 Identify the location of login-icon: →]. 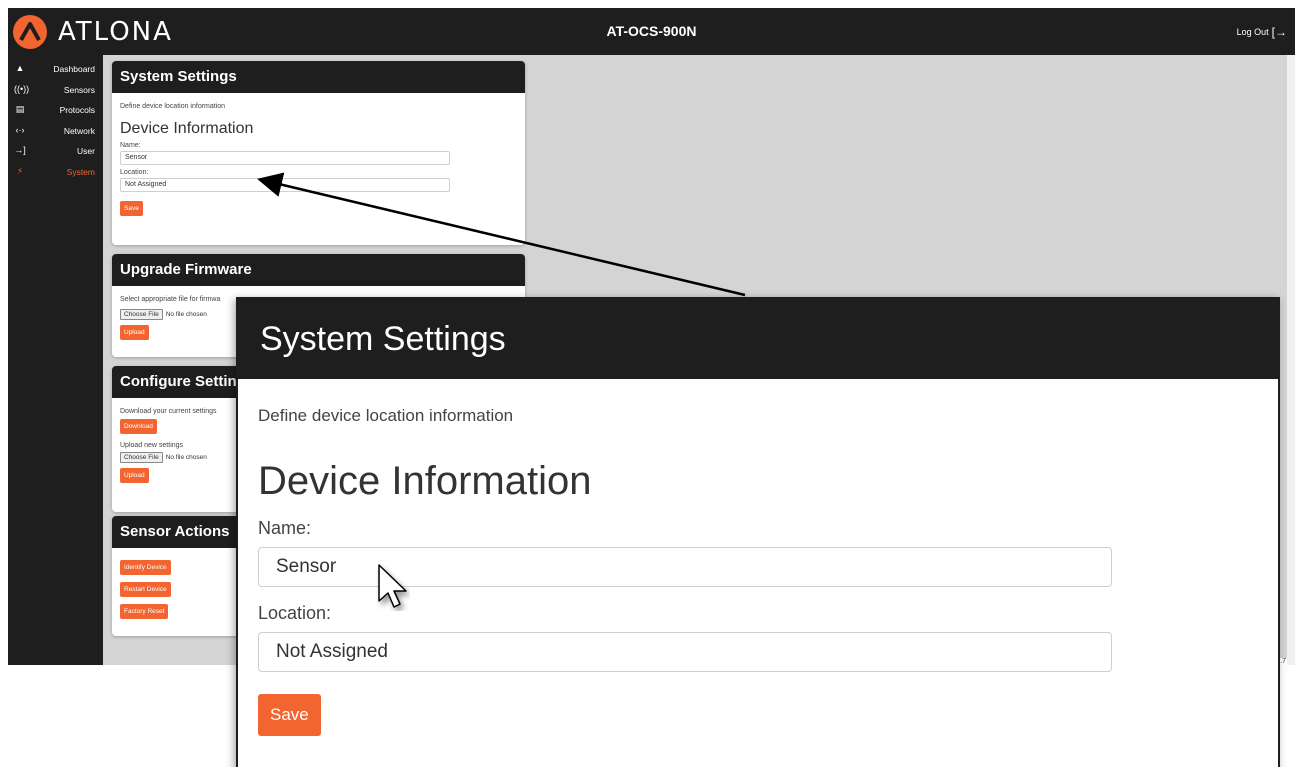
(20, 150).